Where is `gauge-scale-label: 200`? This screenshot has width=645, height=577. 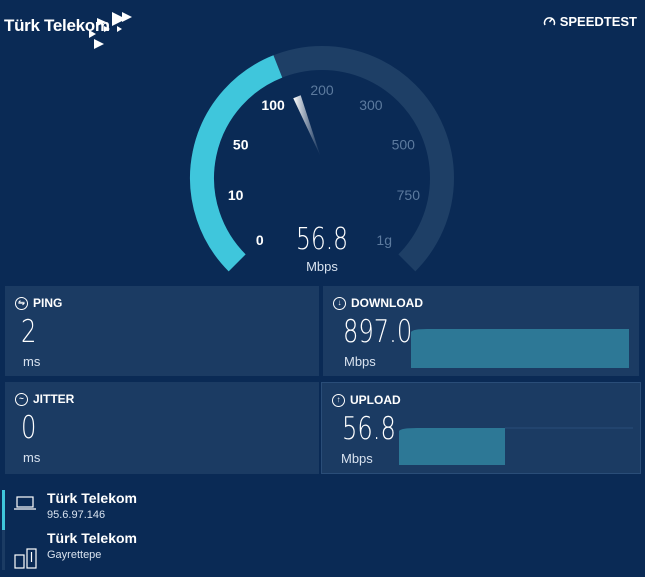
gauge-scale-label: 200 is located at coordinates (322, 90).